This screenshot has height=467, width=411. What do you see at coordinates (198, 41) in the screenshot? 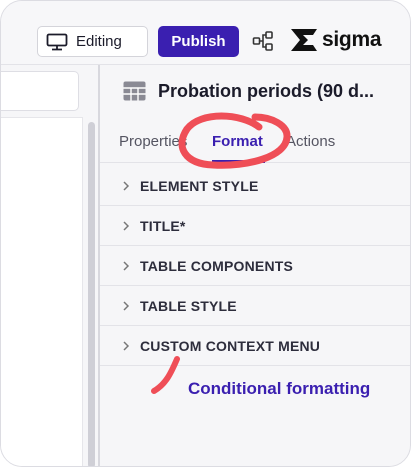
I see `publish-button: Publish` at bounding box center [198, 41].